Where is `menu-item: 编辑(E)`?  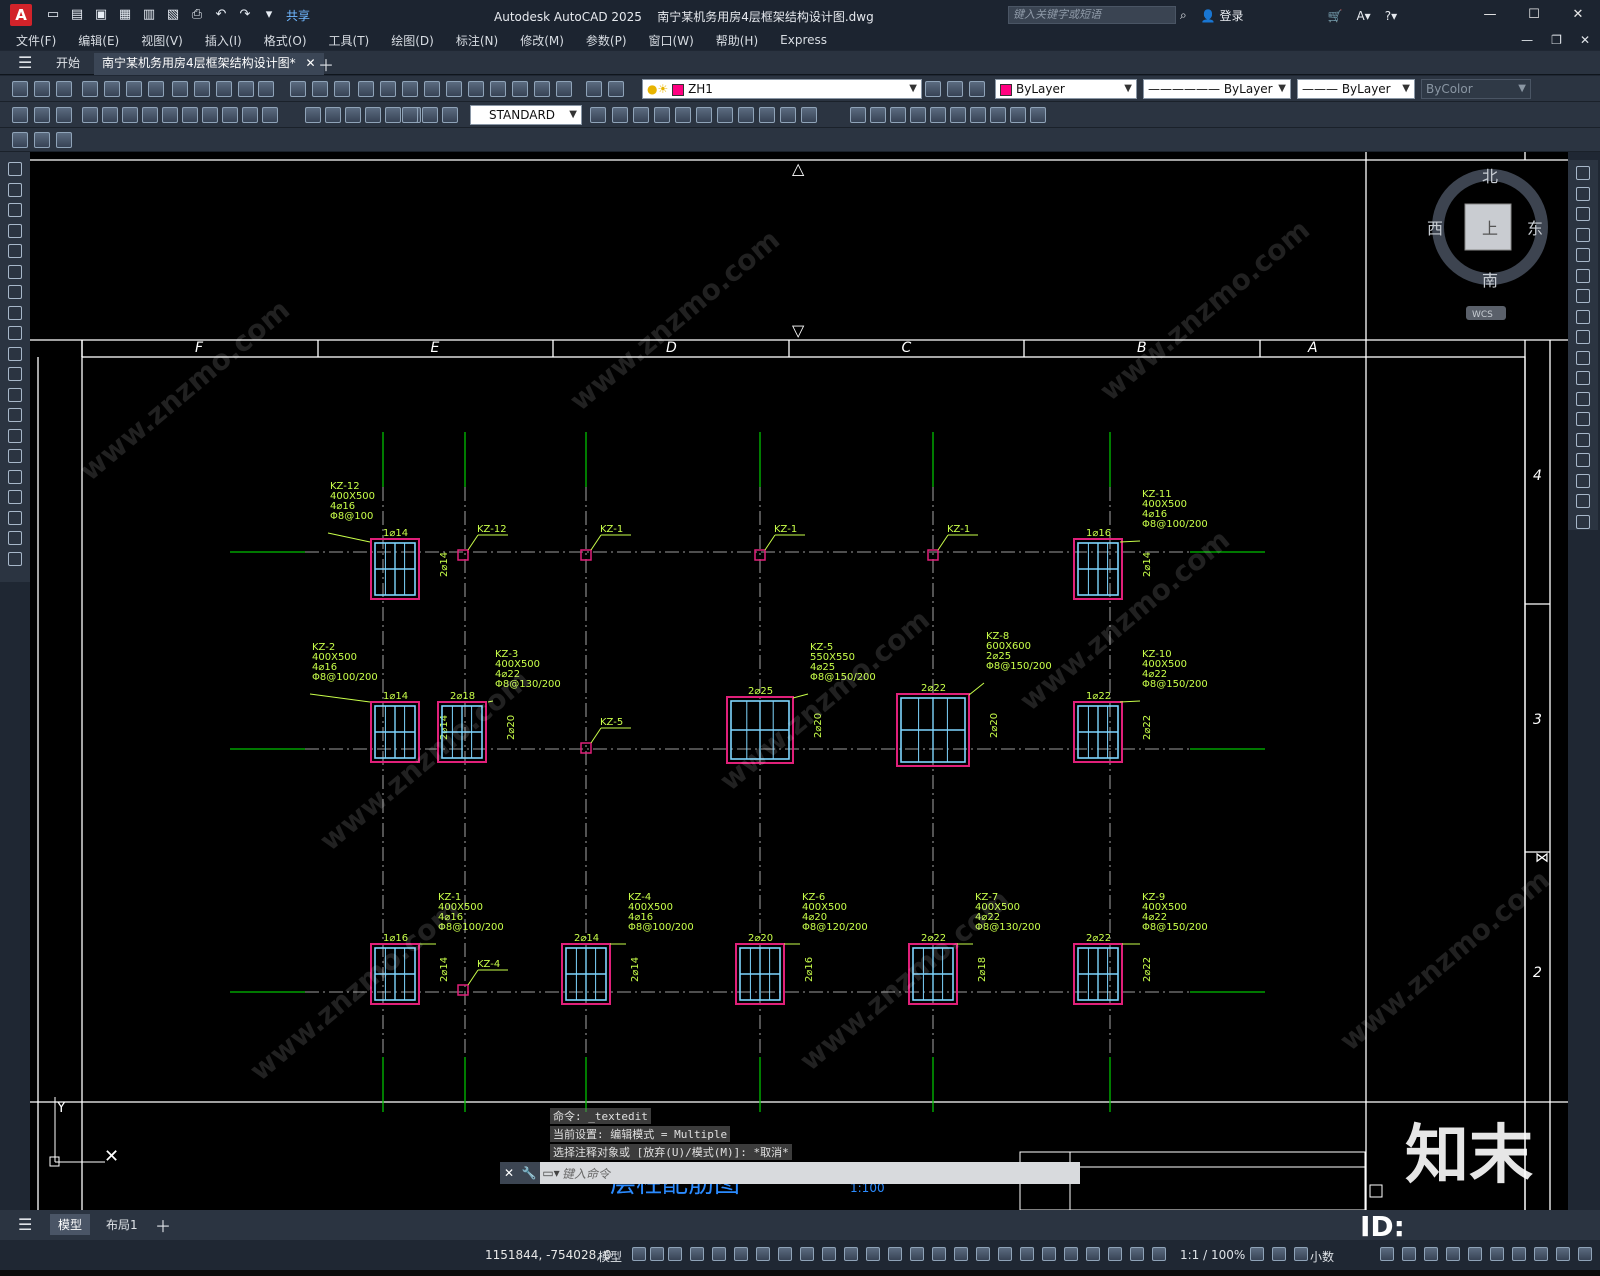 menu-item: 编辑(E) is located at coordinates (98, 40).